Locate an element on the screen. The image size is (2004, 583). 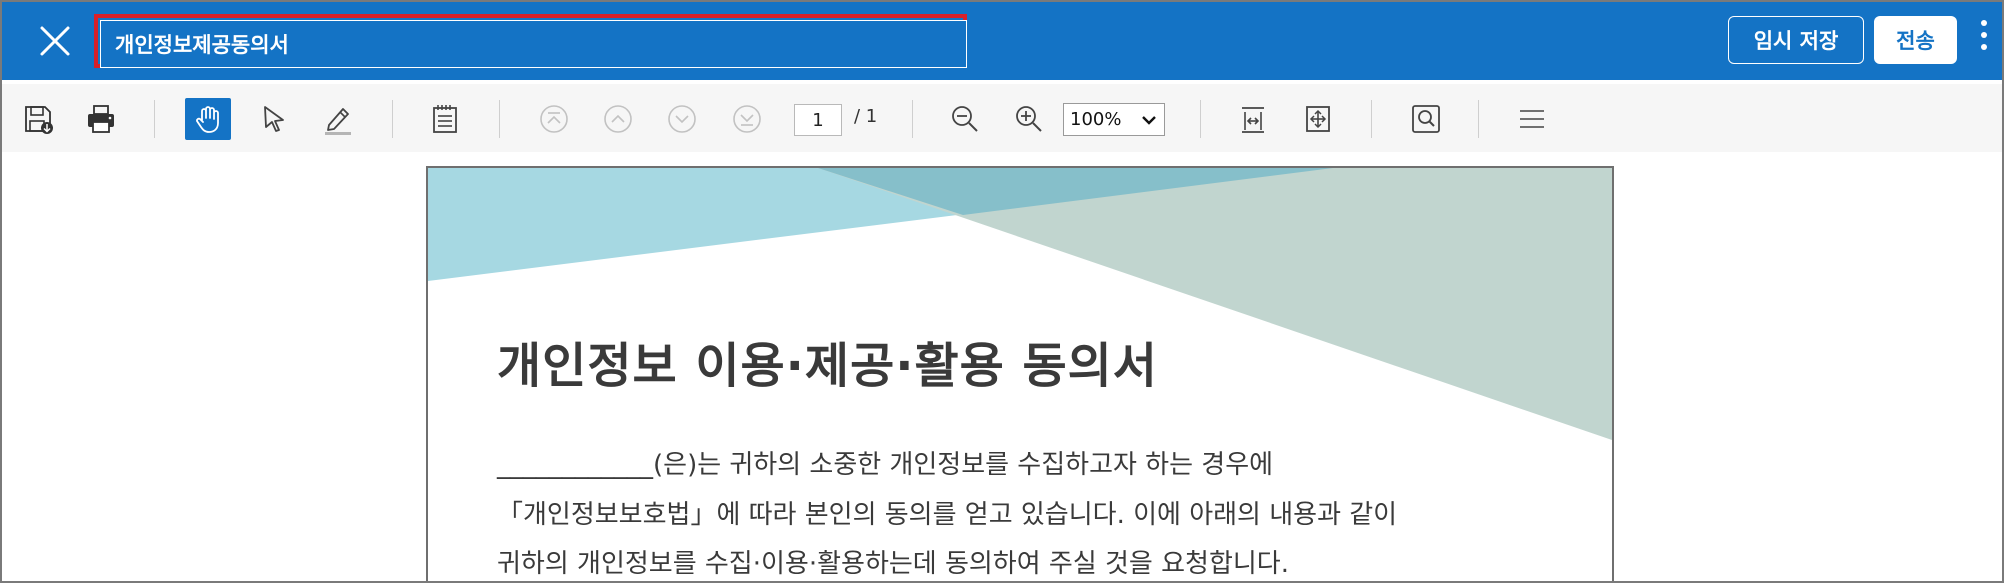
send-button: 전송 is located at coordinates (1915, 40).